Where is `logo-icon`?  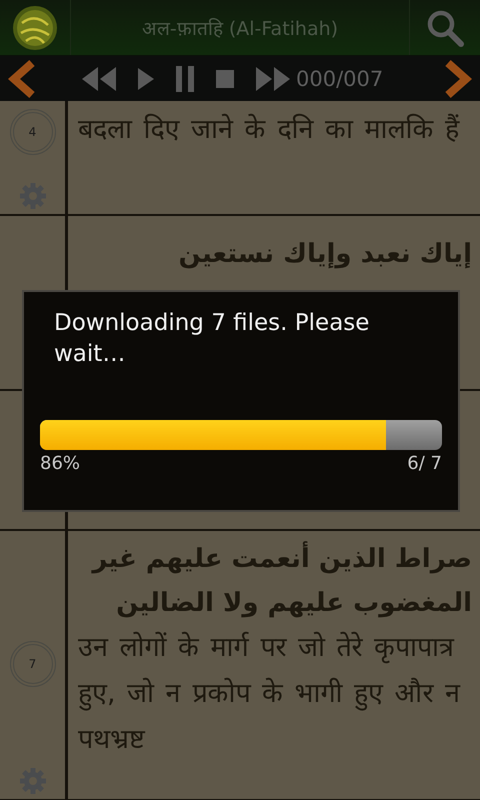
logo-icon is located at coordinates (35, 27).